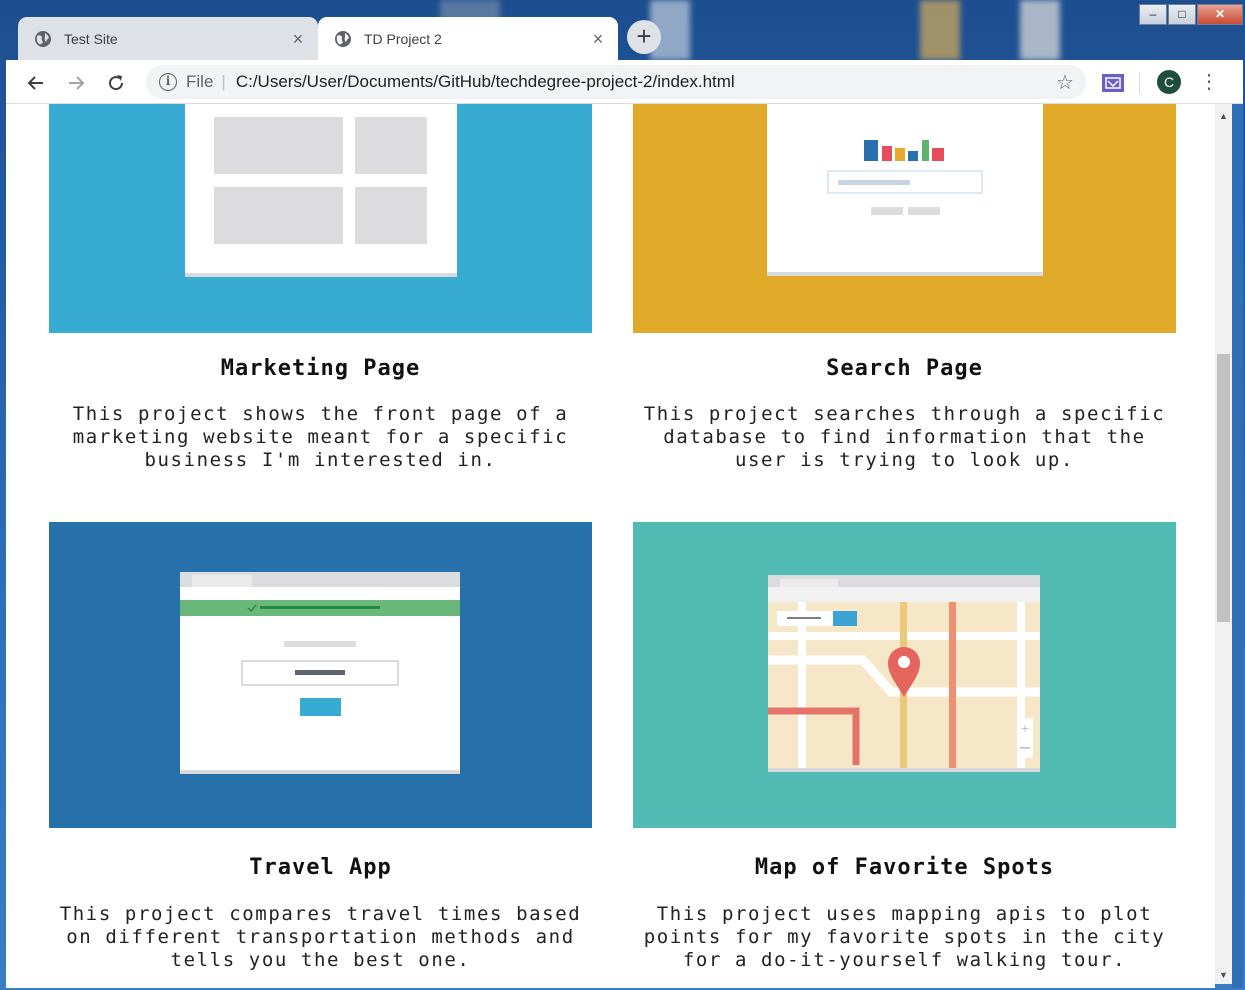 The image size is (1245, 990). I want to click on tab-title: TD Project 2, so click(403, 38).